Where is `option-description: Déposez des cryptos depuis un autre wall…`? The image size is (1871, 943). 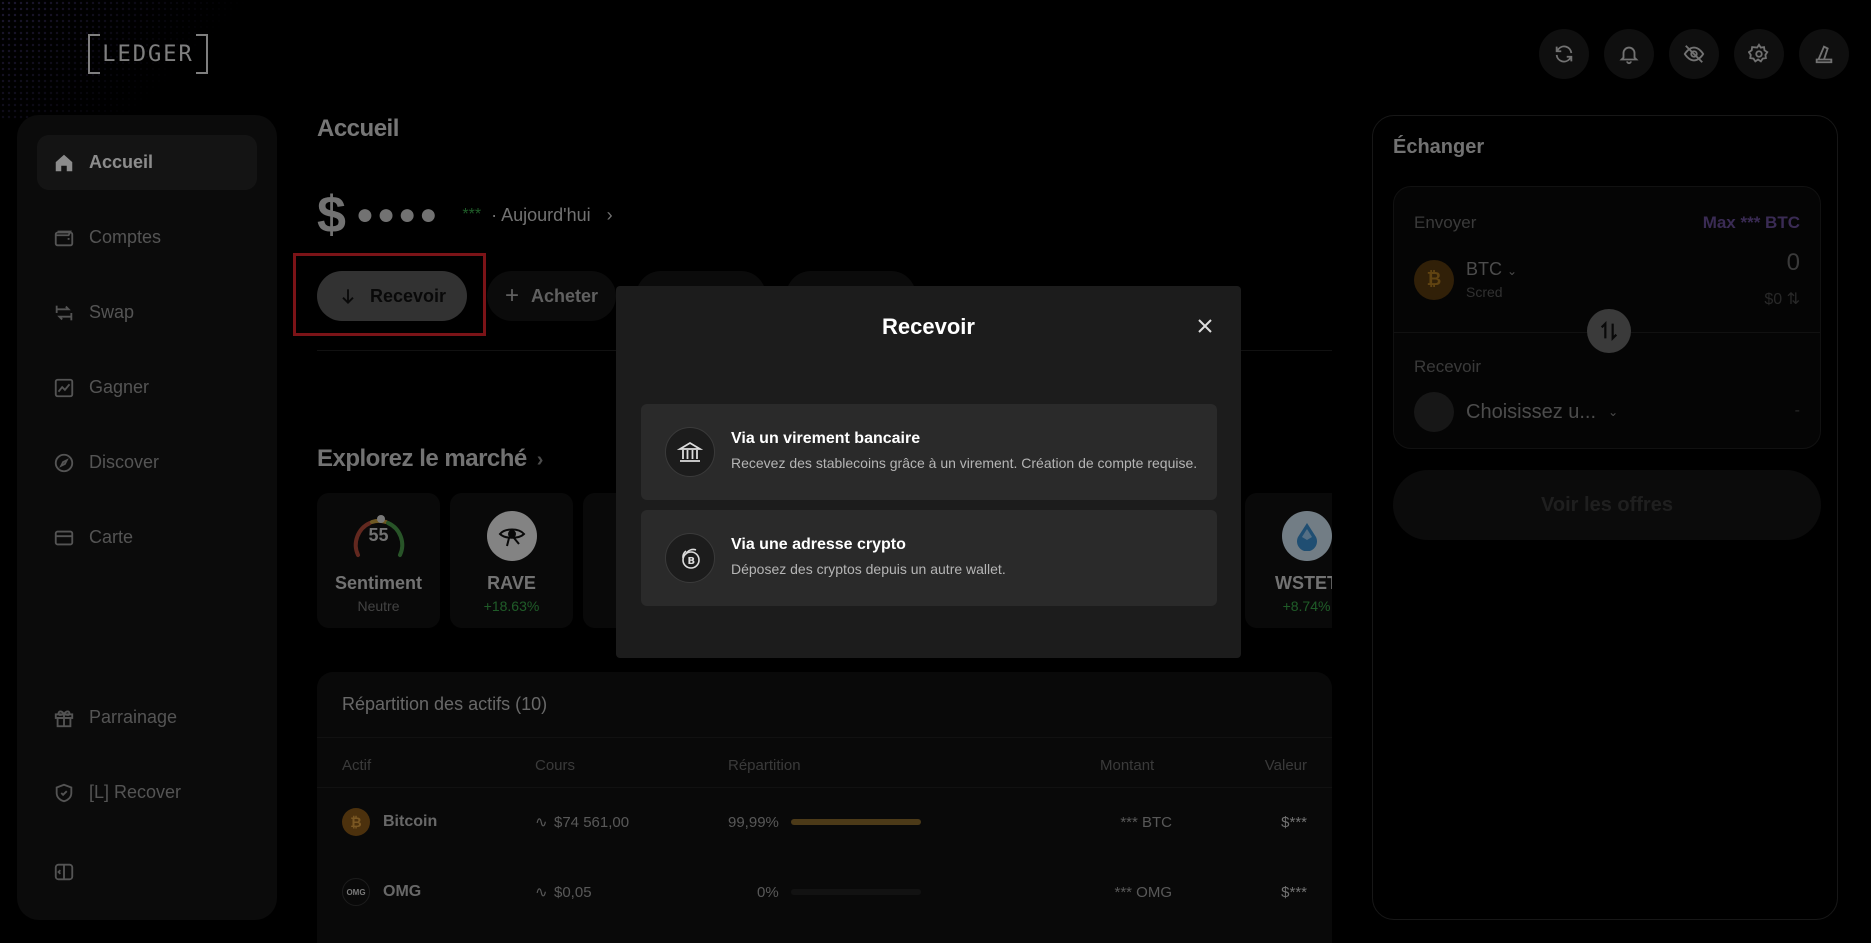
option-description: Déposez des cryptos depuis un autre wall… is located at coordinates (868, 569).